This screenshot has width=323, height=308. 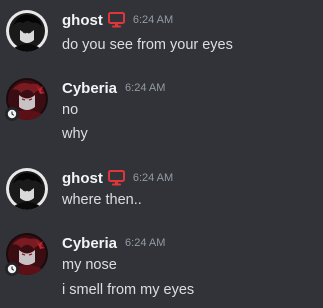 What do you see at coordinates (128, 290) in the screenshot?
I see `message-text: i smell from my eyes` at bounding box center [128, 290].